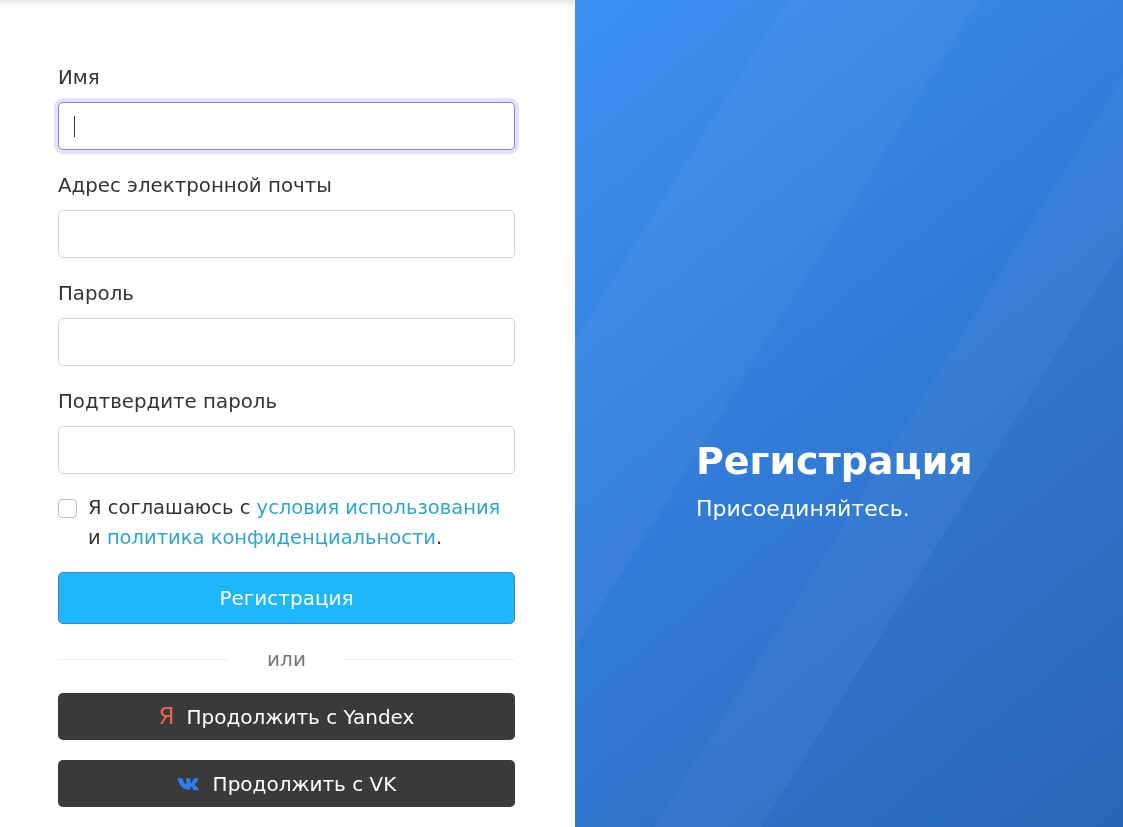 The width and height of the screenshot is (1123, 827). I want to click on input-field, so click(286, 126).